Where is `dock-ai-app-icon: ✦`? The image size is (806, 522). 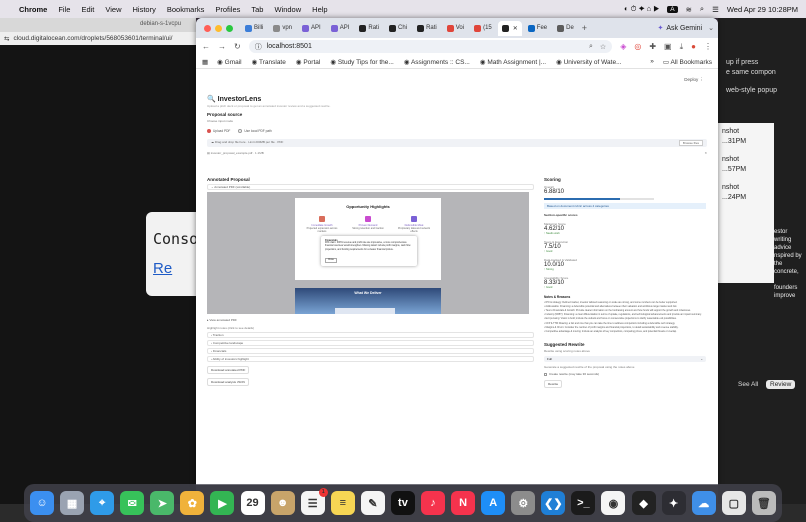
dock-ai-app-icon: ✦ is located at coordinates (673, 503).